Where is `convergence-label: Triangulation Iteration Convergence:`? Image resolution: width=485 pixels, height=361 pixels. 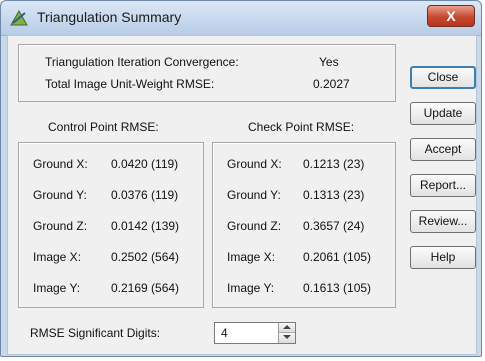
convergence-label: Triangulation Iteration Convergence: is located at coordinates (142, 62).